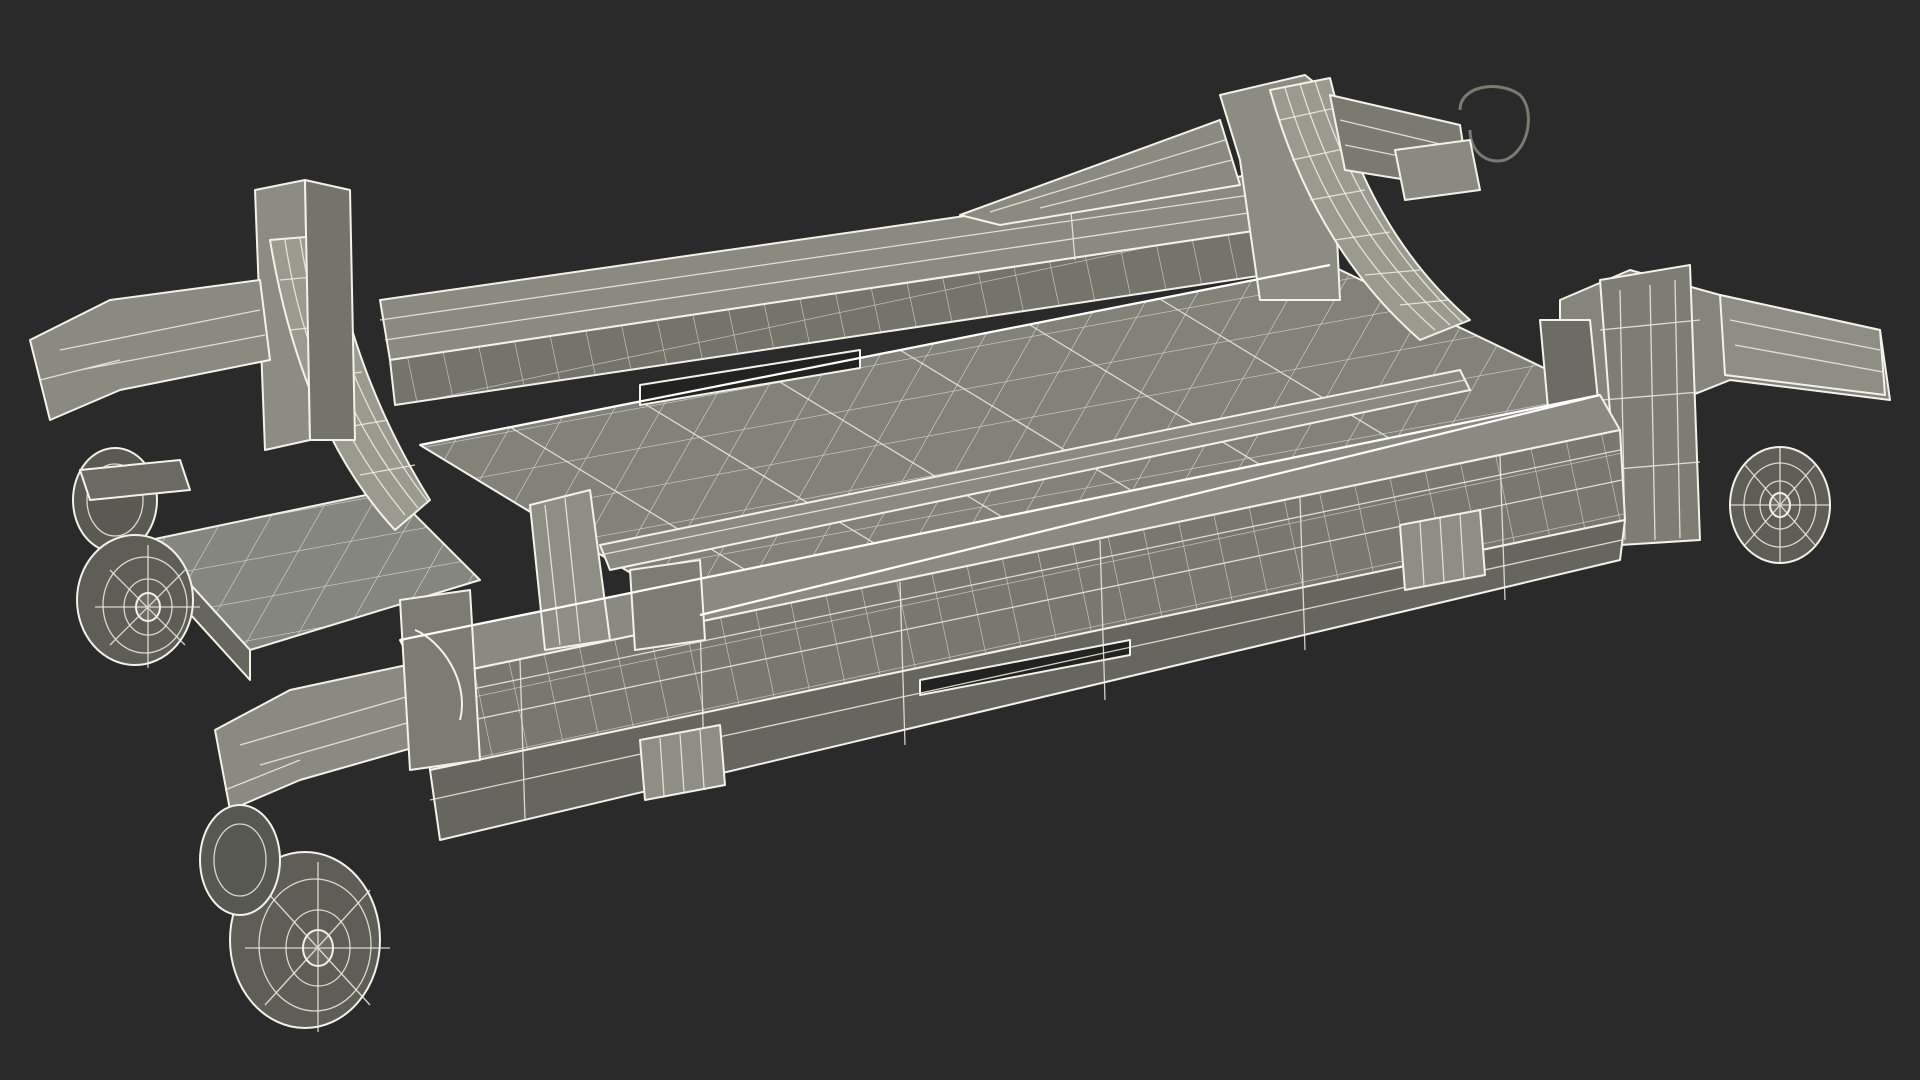  What do you see at coordinates (1780, 505) in the screenshot?
I see `rear-right-wheel` at bounding box center [1780, 505].